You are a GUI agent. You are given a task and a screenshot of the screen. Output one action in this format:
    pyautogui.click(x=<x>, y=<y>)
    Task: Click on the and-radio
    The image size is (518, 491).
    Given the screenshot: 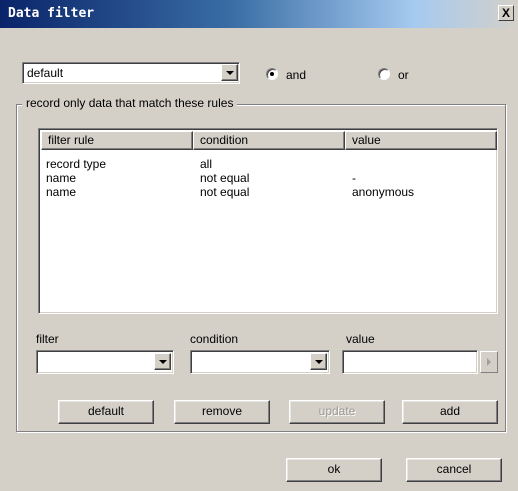 What is the action you would take?
    pyautogui.click(x=272, y=74)
    